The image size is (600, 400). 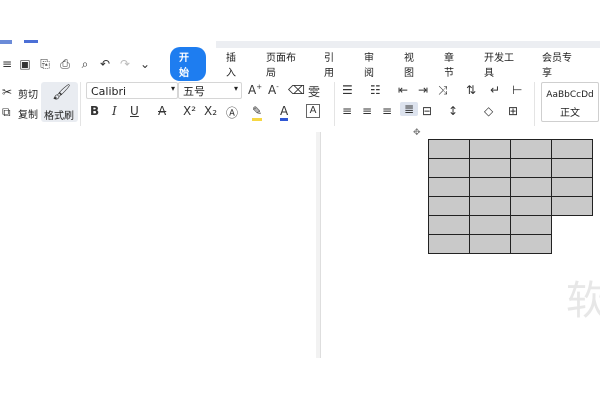 I want to click on more-icon: ⌄, so click(x=145, y=64).